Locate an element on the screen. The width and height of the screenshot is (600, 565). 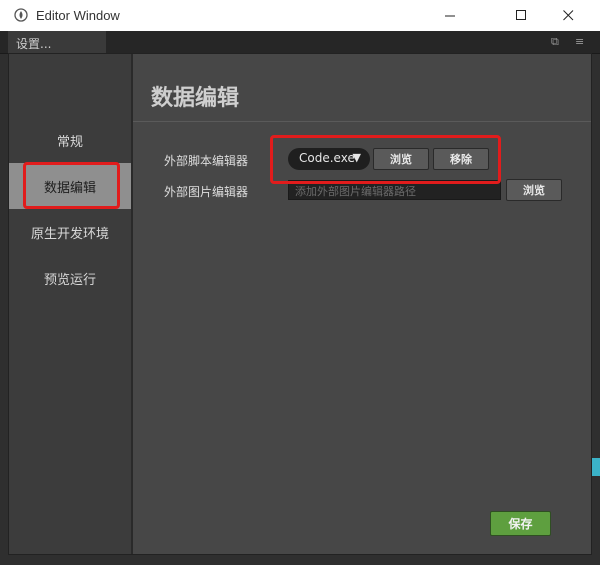
close-button is located at coordinates (568, 15).